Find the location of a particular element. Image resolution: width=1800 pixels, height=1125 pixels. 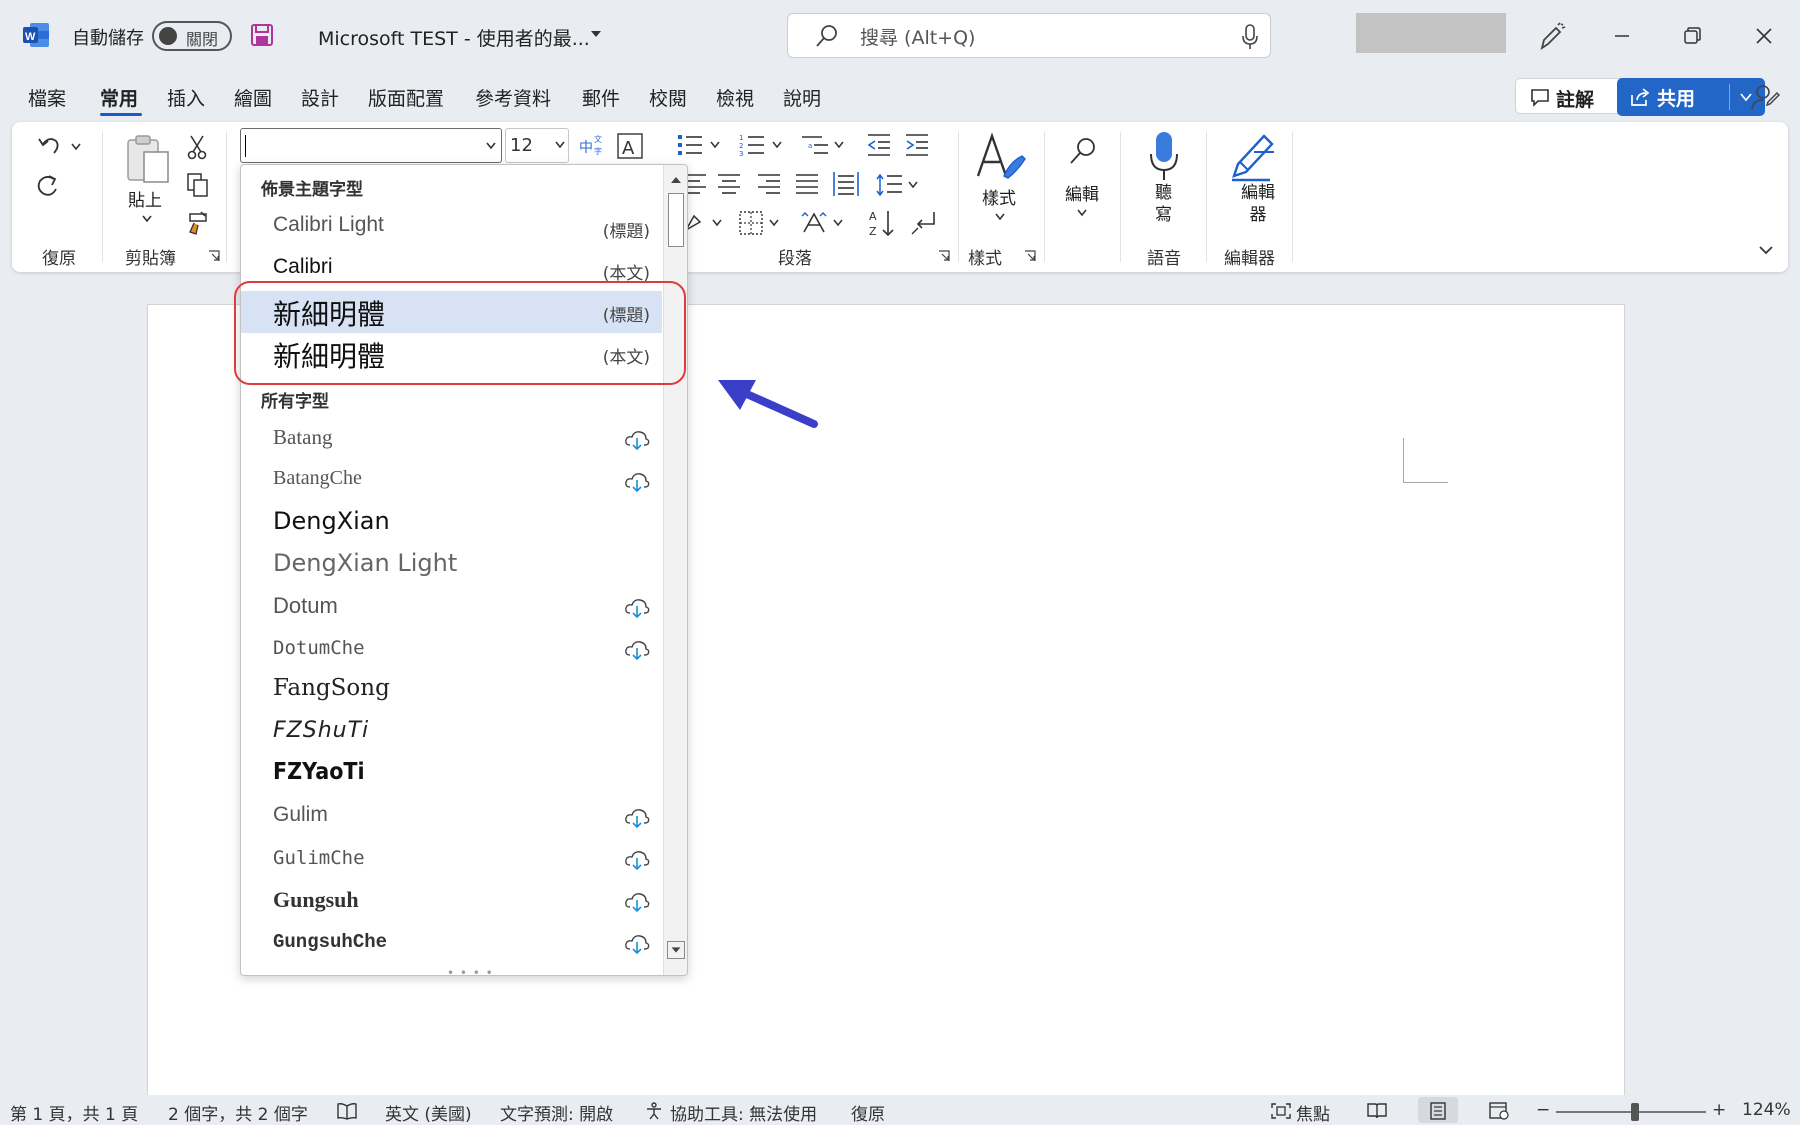

dictate-label: 聽寫 is located at coordinates (1165, 204).